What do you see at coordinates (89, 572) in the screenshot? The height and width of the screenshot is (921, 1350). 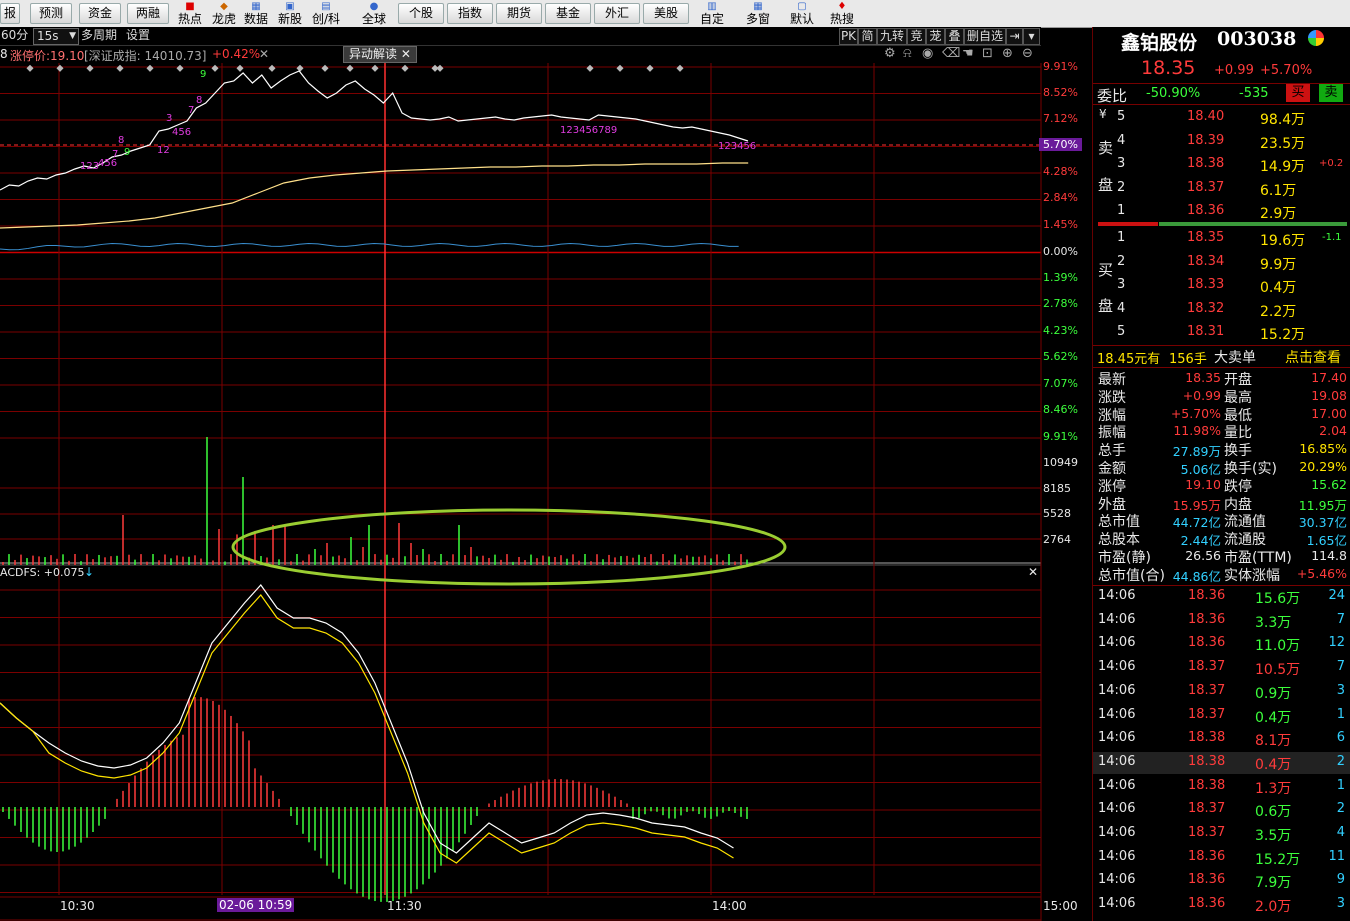 I see `arrow-down-icon: ↓` at bounding box center [89, 572].